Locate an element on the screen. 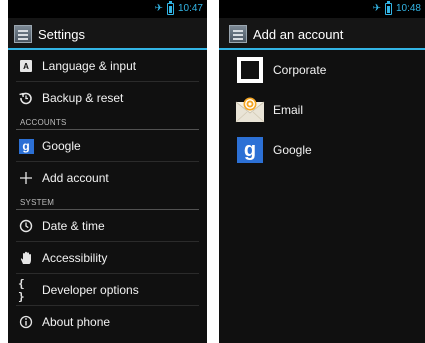 The image size is (425, 343). account-type-email: Email is located at coordinates (322, 110).